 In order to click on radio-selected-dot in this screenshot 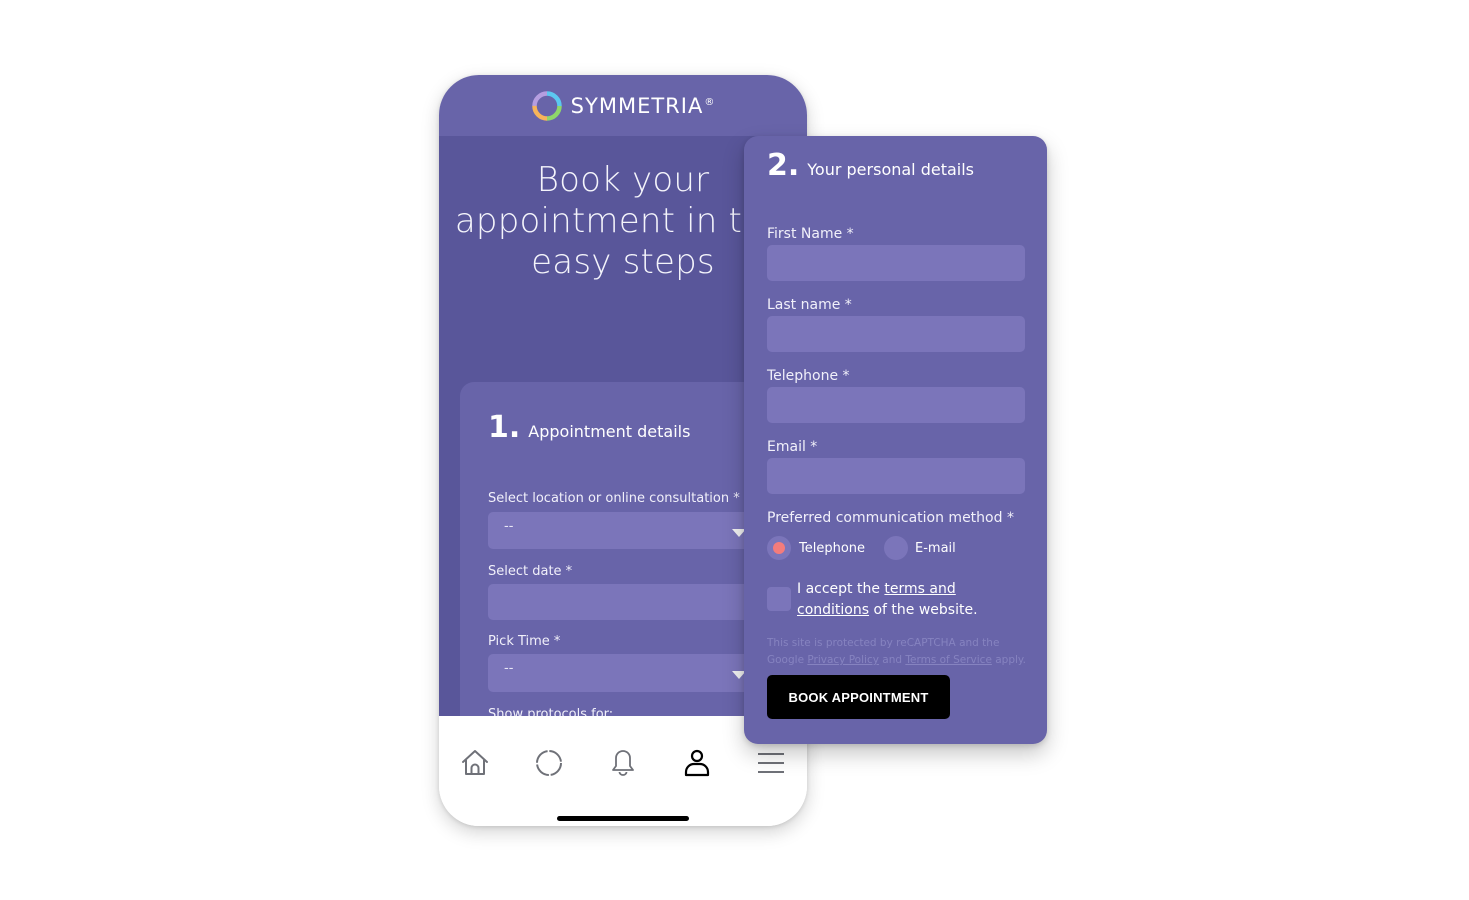, I will do `click(779, 548)`.